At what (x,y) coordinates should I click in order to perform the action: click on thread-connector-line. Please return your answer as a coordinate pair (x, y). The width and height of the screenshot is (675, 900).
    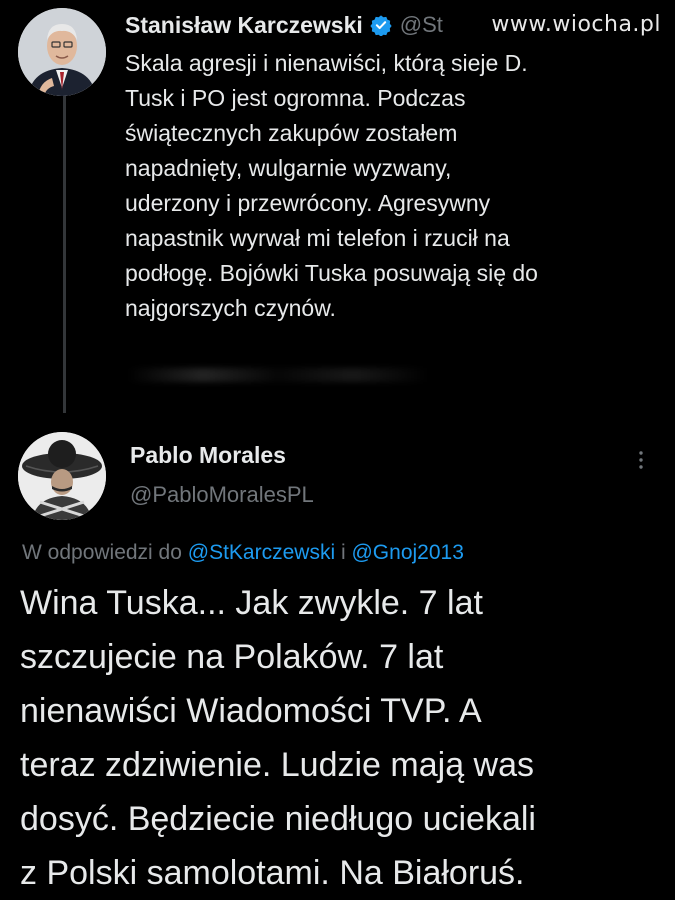
    Looking at the image, I should click on (64, 254).